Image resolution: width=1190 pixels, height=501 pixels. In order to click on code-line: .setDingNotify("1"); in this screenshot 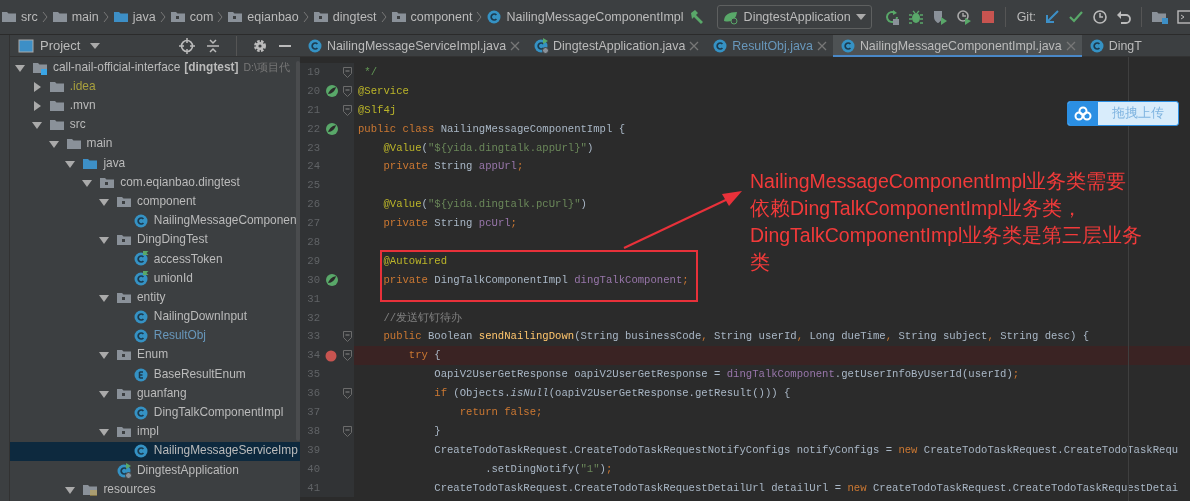, I will do `click(548, 469)`.